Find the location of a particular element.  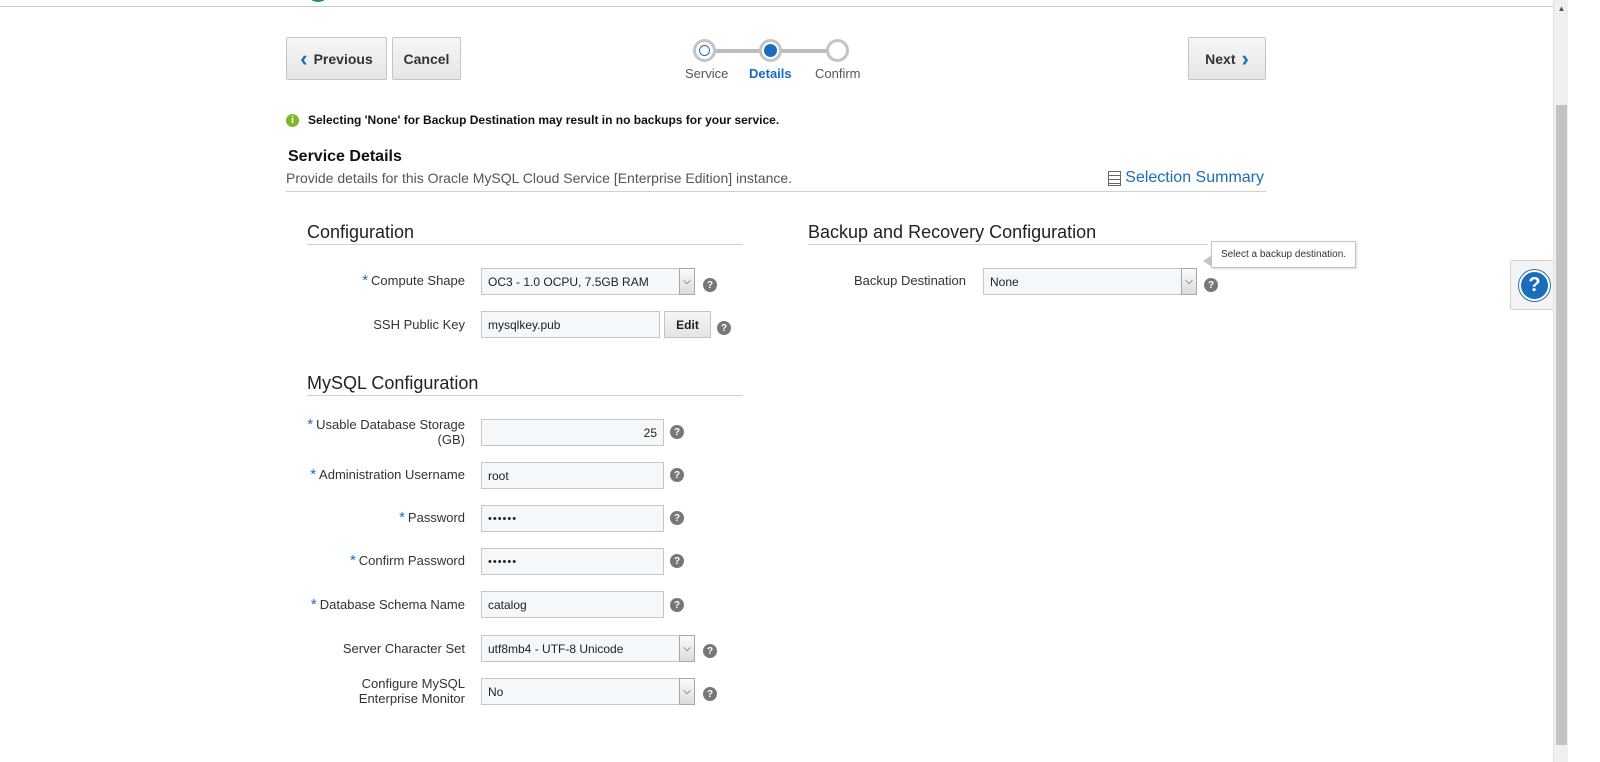

train-stop-confirm is located at coordinates (837, 50).